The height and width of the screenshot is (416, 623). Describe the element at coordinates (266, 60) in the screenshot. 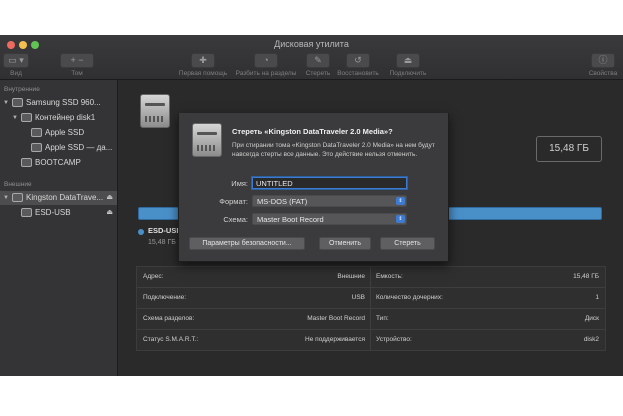

I see `partition-icon: ◔` at that location.